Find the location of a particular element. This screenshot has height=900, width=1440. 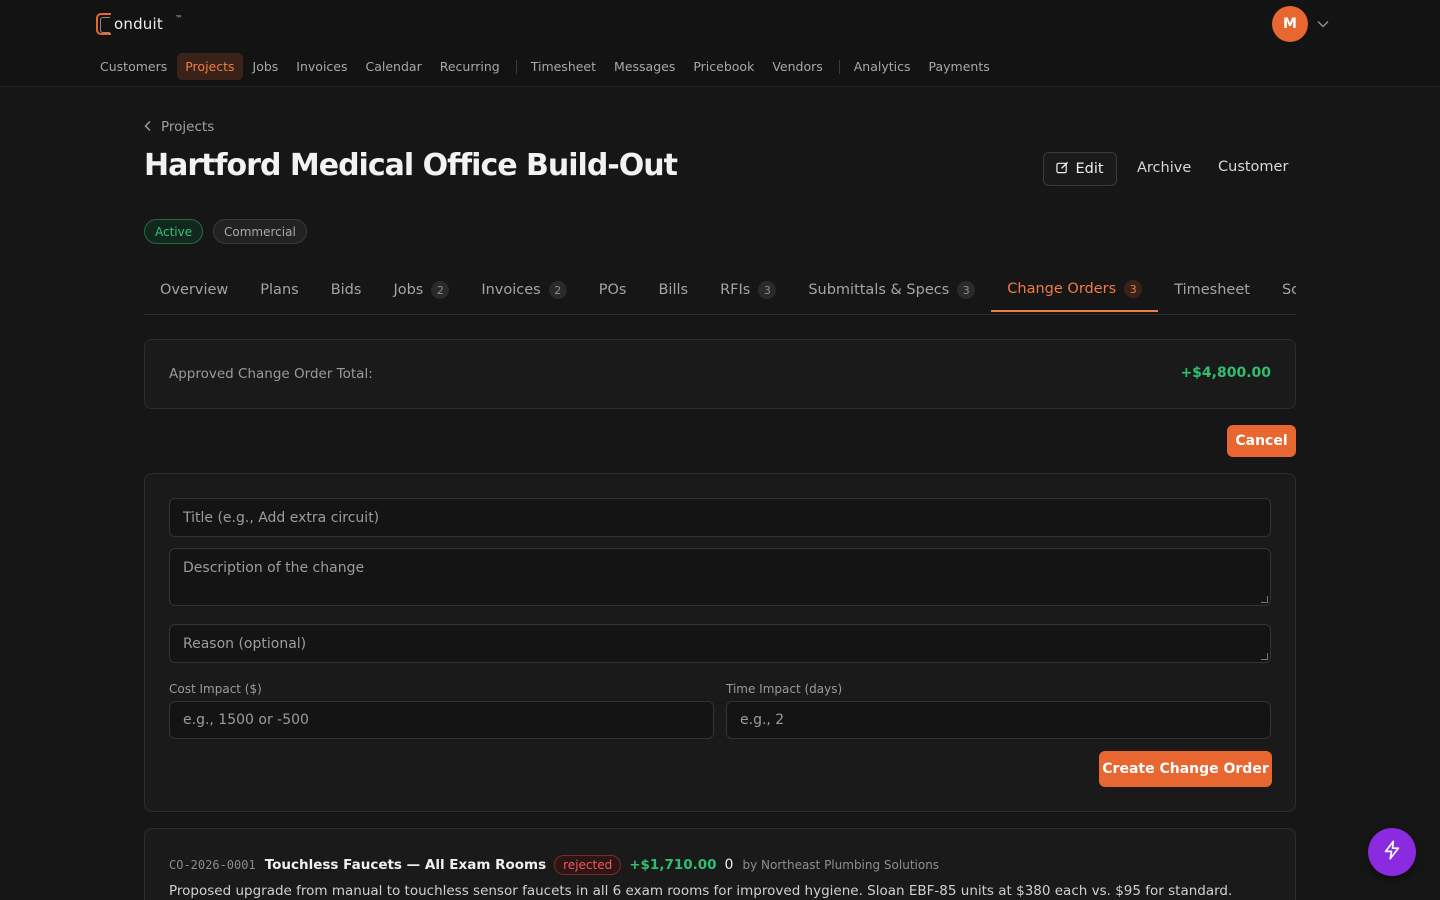

nav-calendar: Calendar is located at coordinates (394, 66).